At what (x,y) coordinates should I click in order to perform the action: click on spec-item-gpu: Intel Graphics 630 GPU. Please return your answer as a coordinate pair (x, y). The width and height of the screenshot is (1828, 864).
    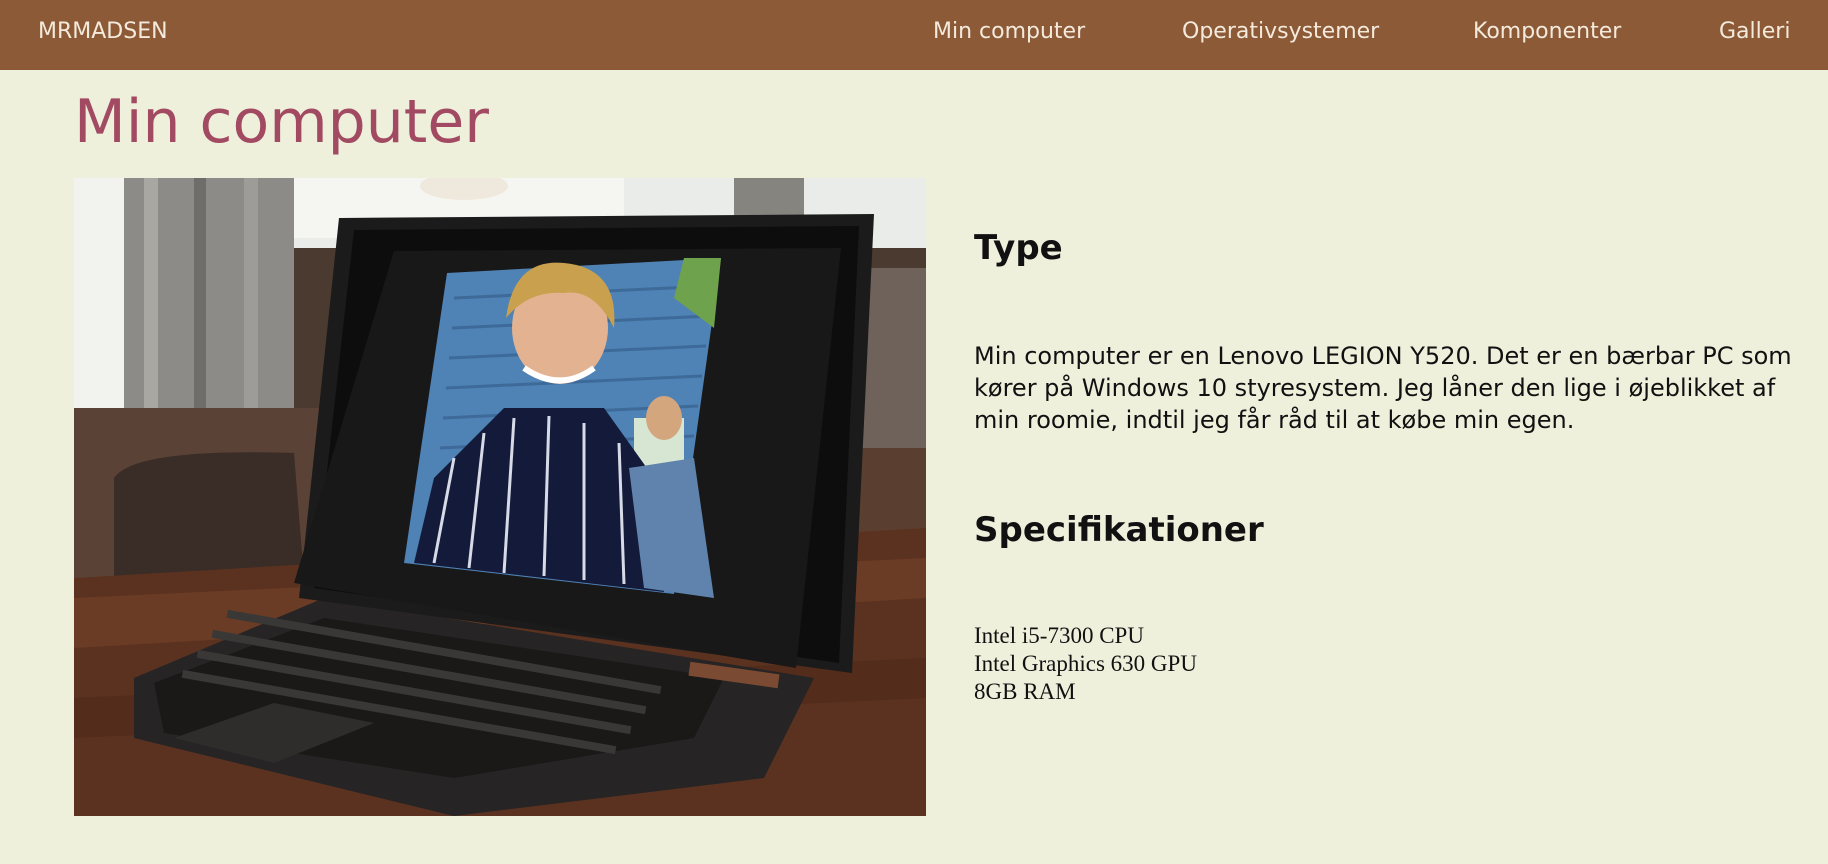
    Looking at the image, I should click on (1085, 663).